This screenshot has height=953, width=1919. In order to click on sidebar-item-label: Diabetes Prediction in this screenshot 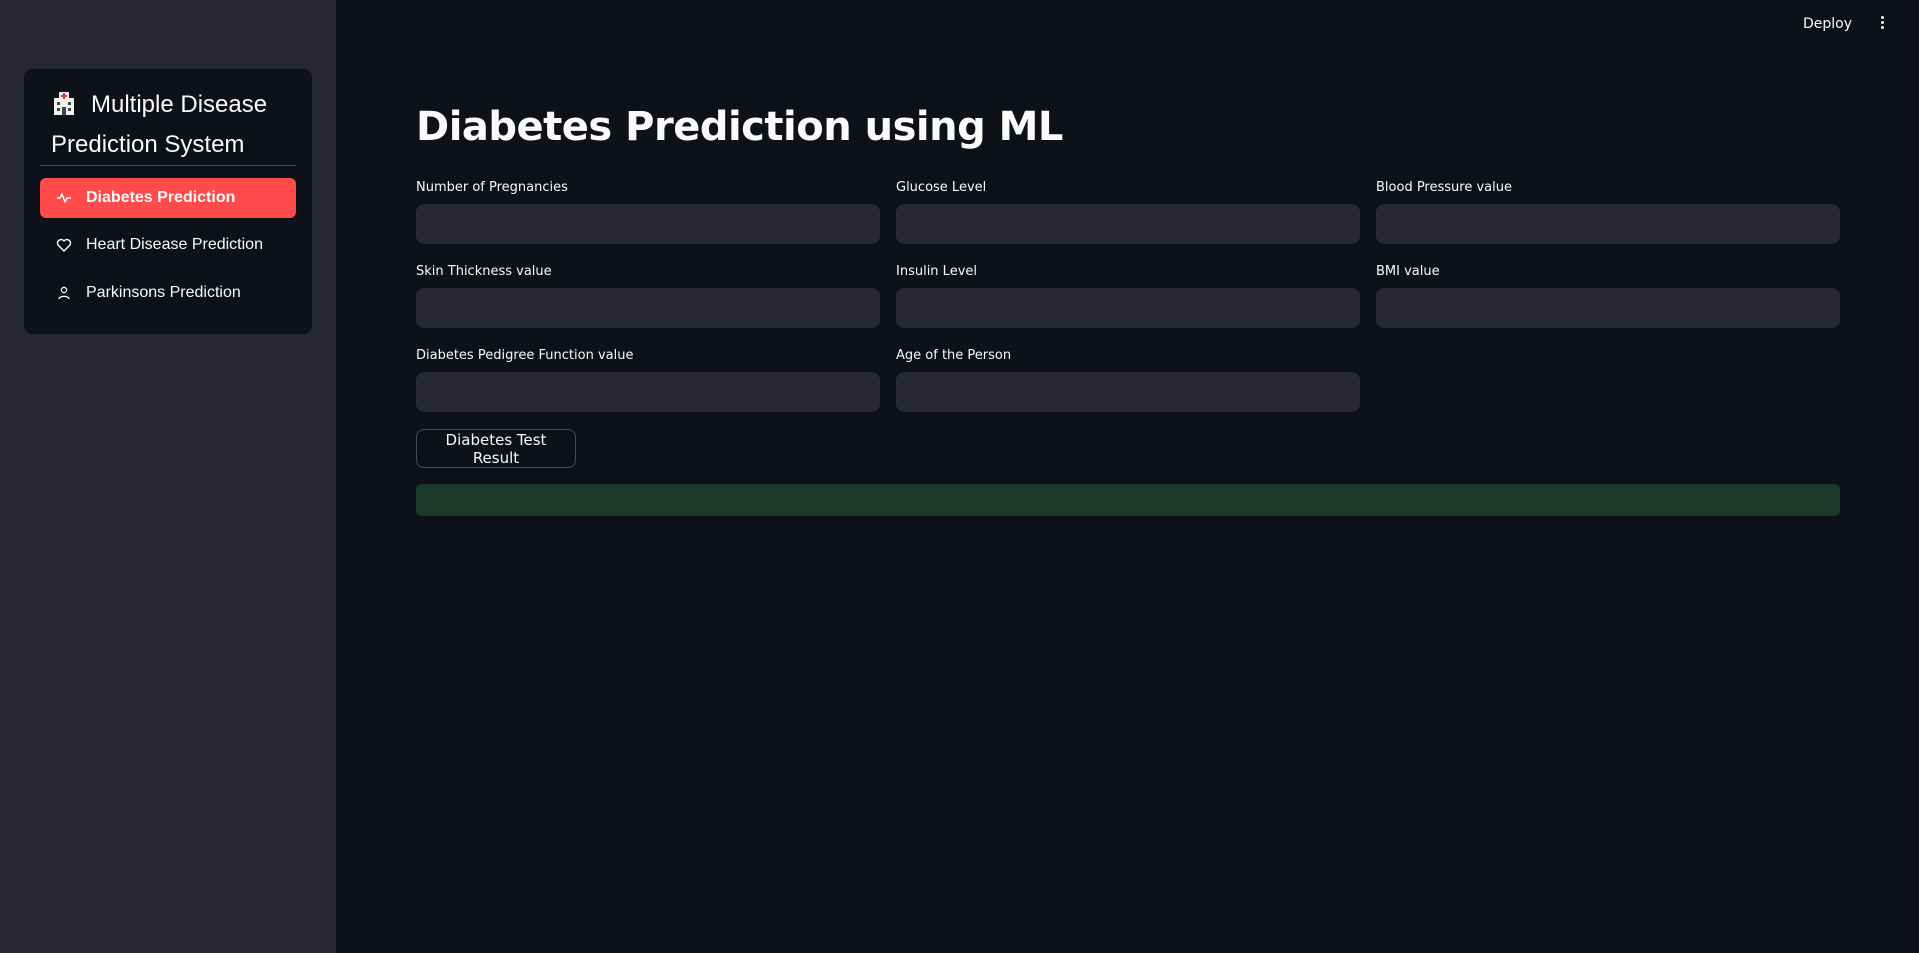, I will do `click(161, 197)`.